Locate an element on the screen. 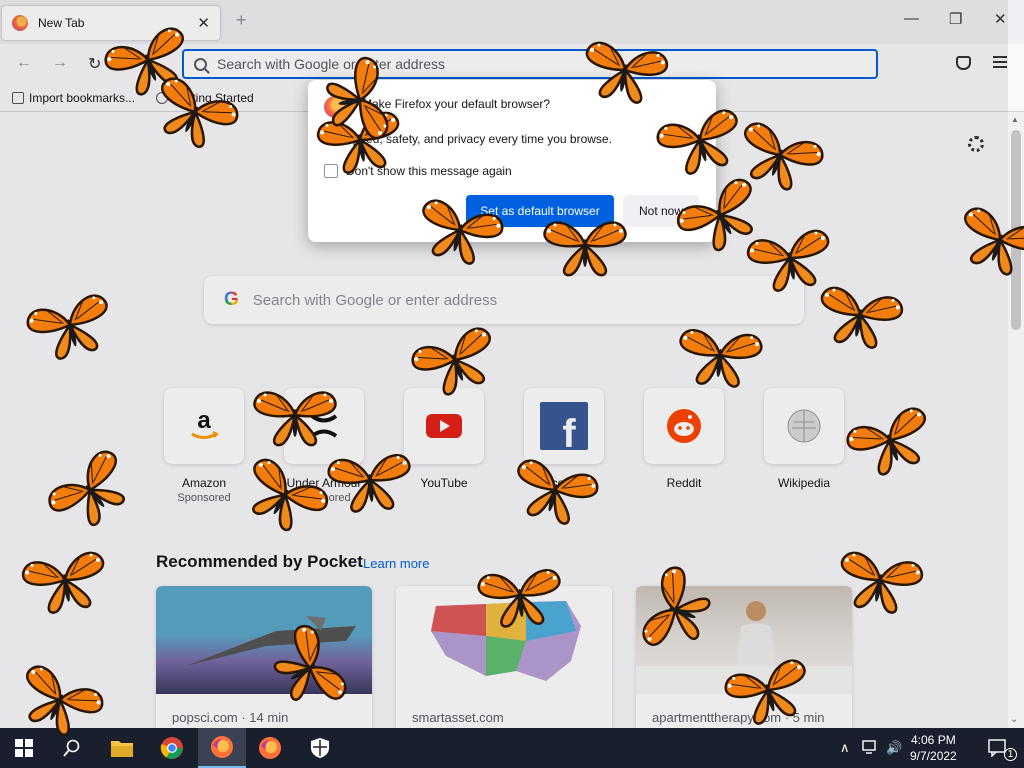  clock-date: 9/7/2022 is located at coordinates (933, 756).